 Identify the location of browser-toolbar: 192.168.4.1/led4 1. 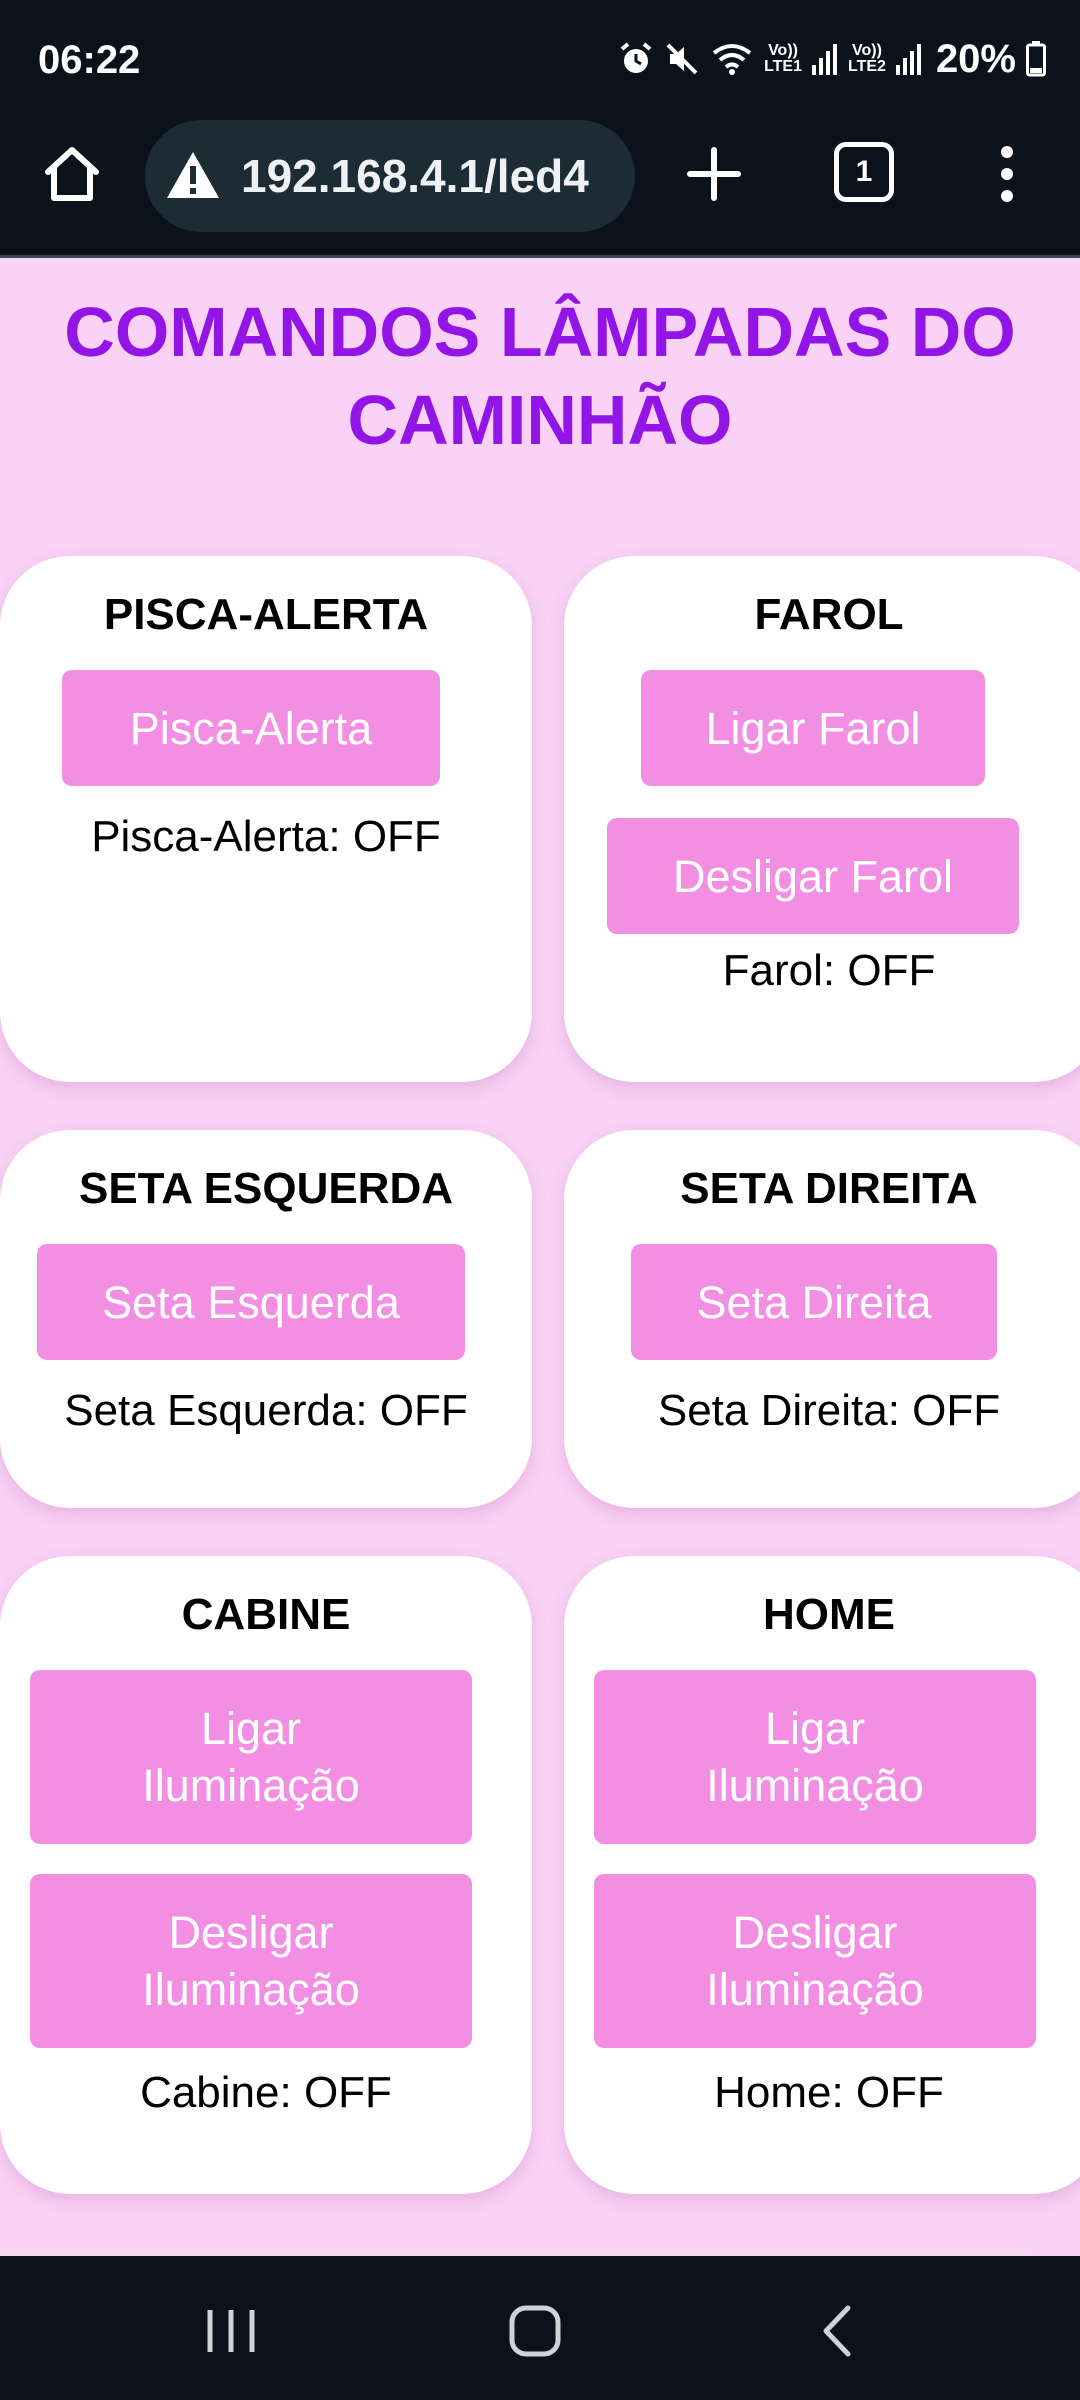
(540, 187).